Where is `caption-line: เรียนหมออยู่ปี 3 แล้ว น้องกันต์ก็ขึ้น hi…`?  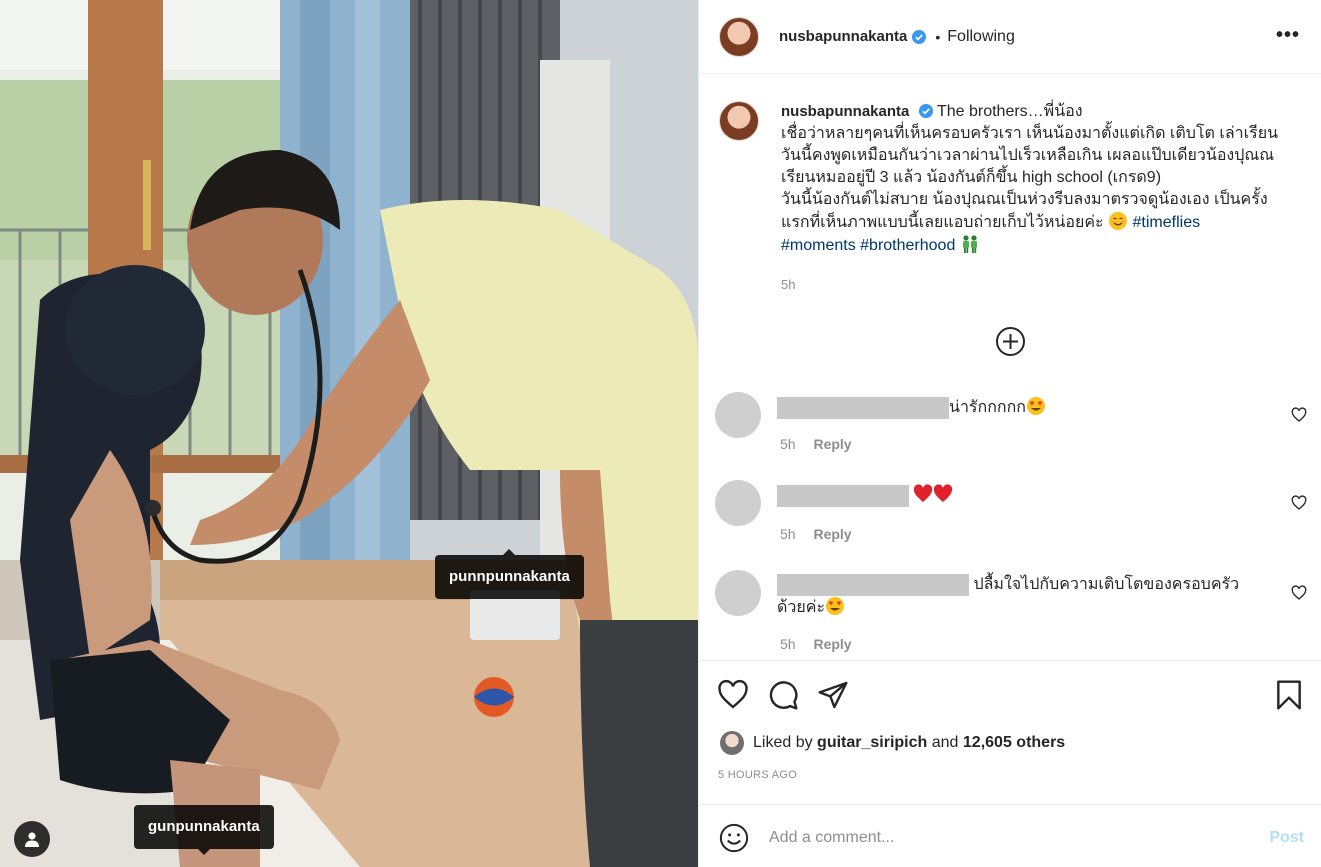
caption-line: เรียนหมออยู่ปี 3 แล้ว น้องกันต์ก็ขึ้น hi… is located at coordinates (971, 177).